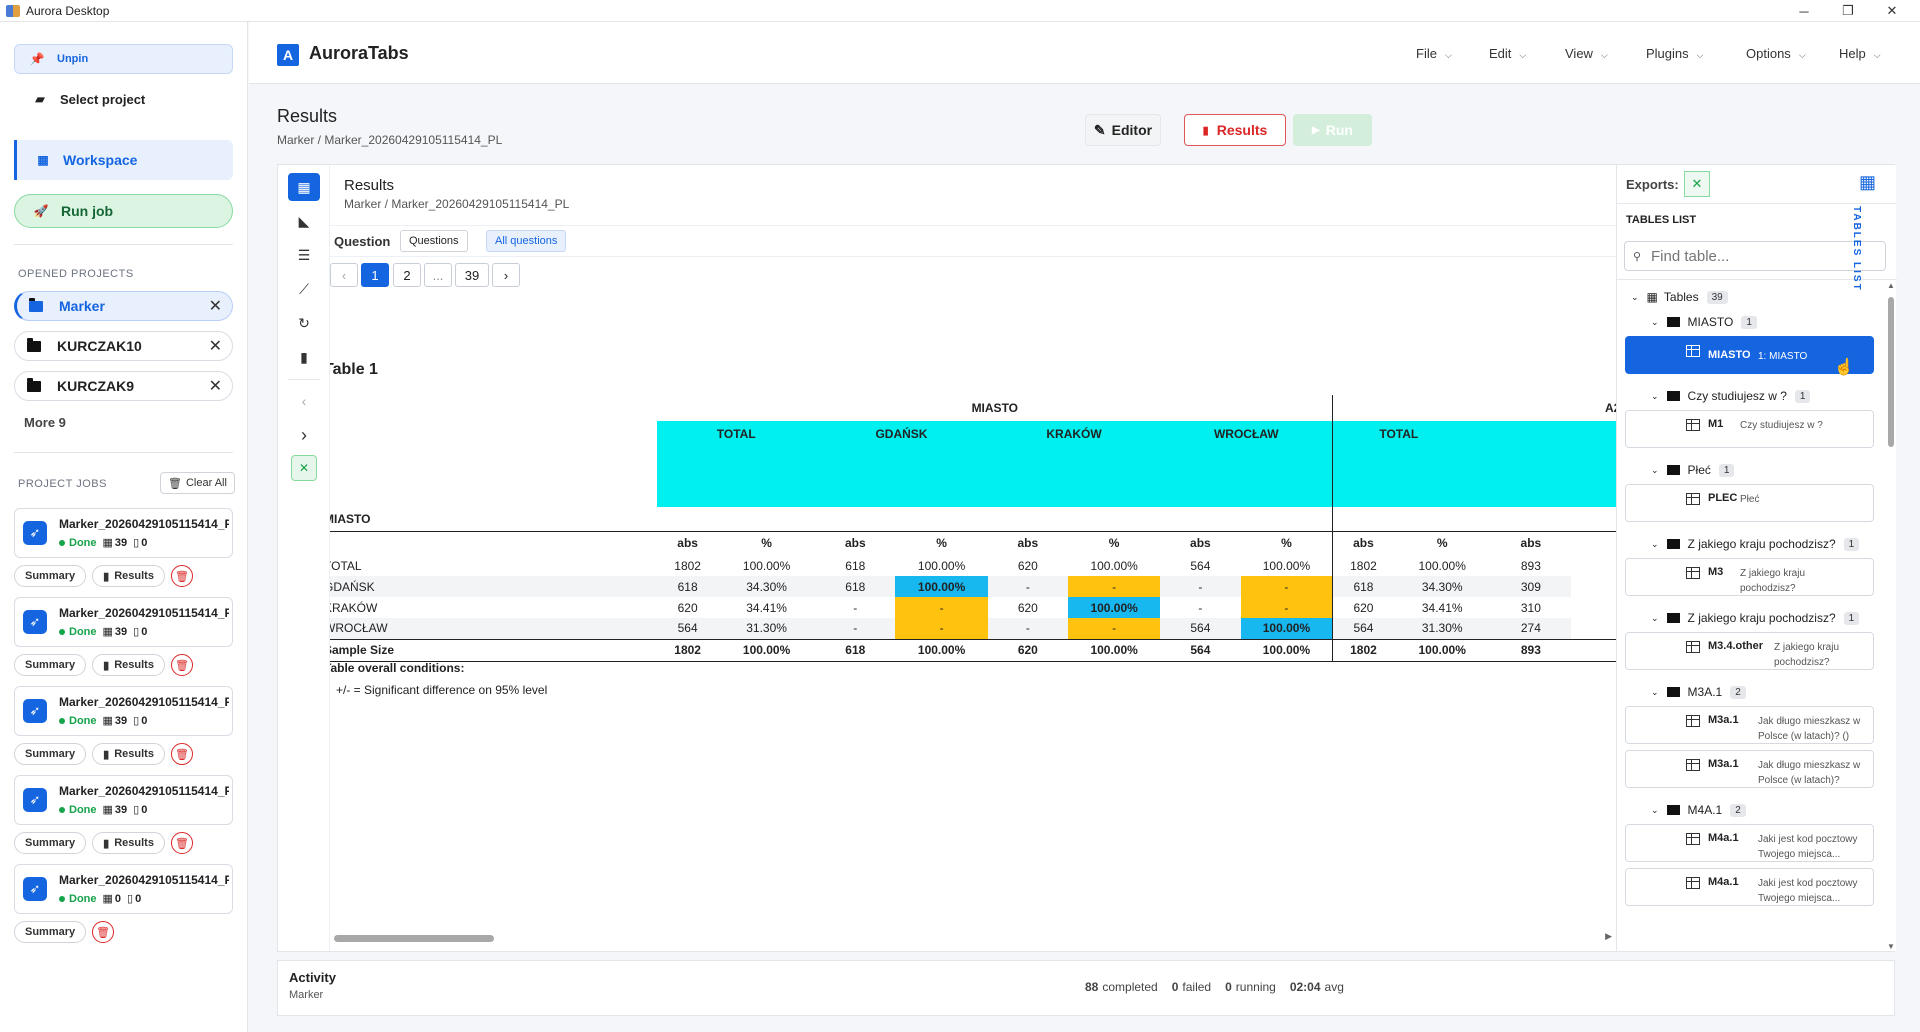 This screenshot has height=1032, width=1920. I want to click on more-projects-link: More 9, so click(45, 422).